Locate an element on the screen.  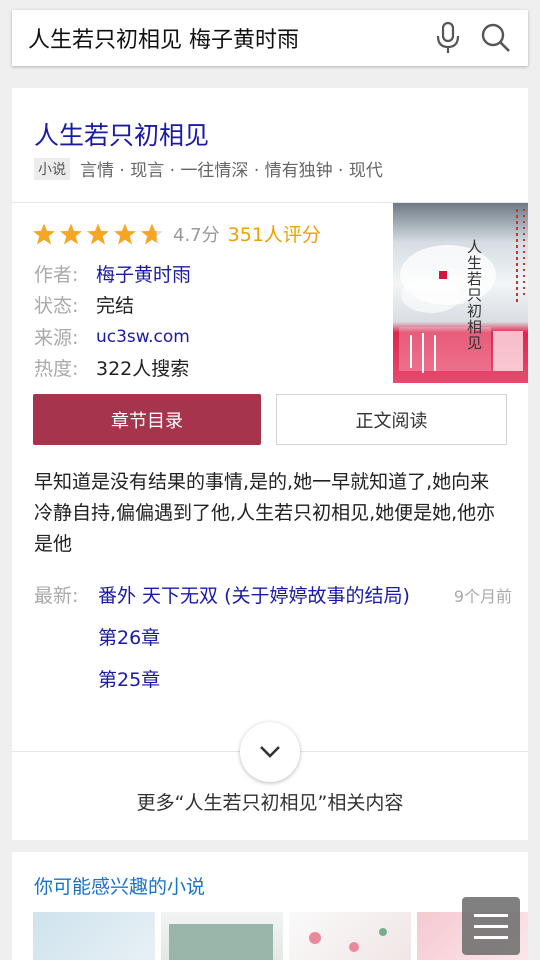
status-value: 完结 is located at coordinates (115, 306).